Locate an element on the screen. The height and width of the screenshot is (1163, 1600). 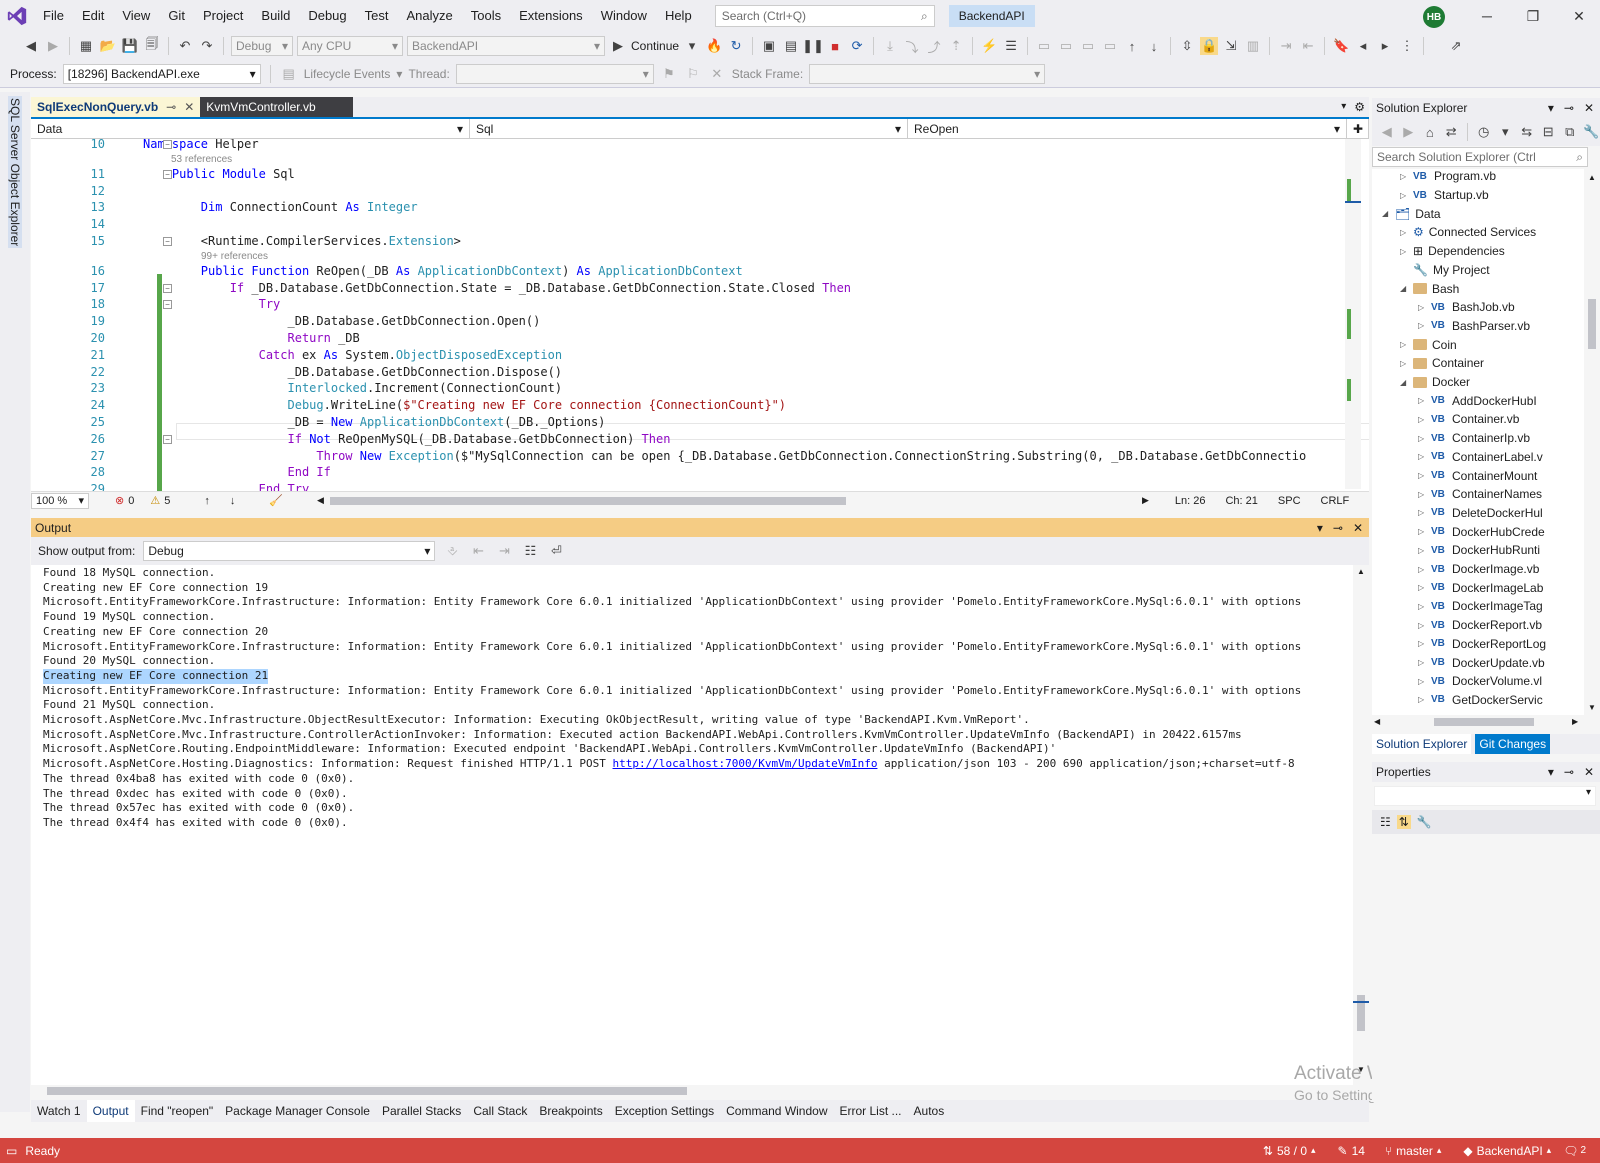
step-out-icon: ⤴ is located at coordinates (934, 46).